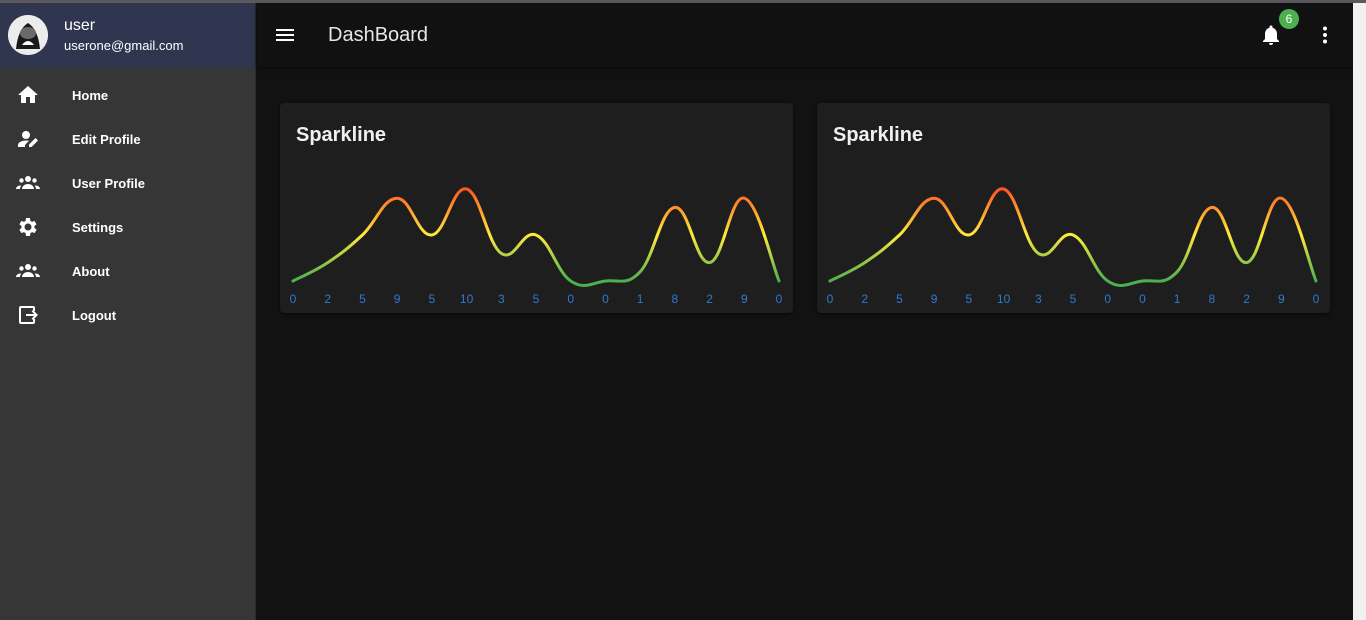 This screenshot has width=1366, height=620. Describe the element at coordinates (108, 183) in the screenshot. I see `sidebar-item-label: User Profile` at that location.